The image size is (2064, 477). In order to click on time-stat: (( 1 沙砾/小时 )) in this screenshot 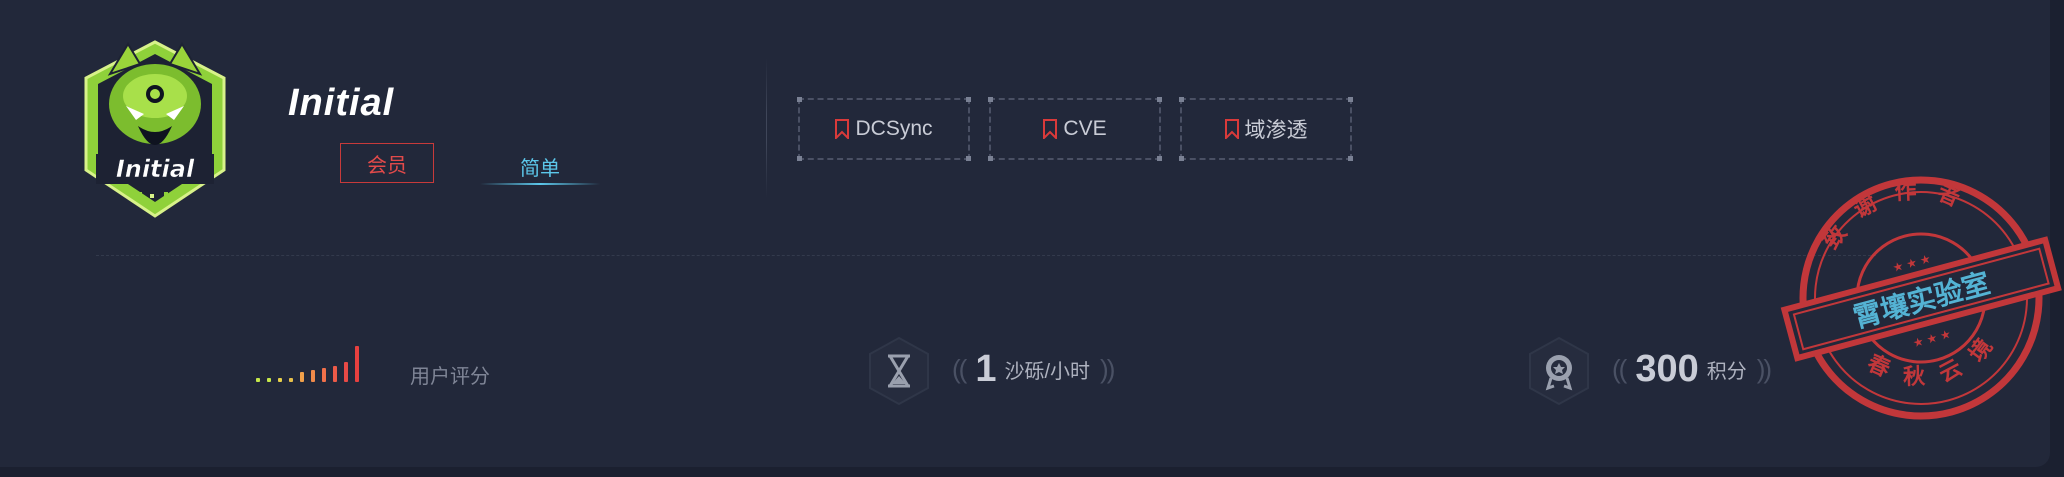, I will do `click(1033, 369)`.